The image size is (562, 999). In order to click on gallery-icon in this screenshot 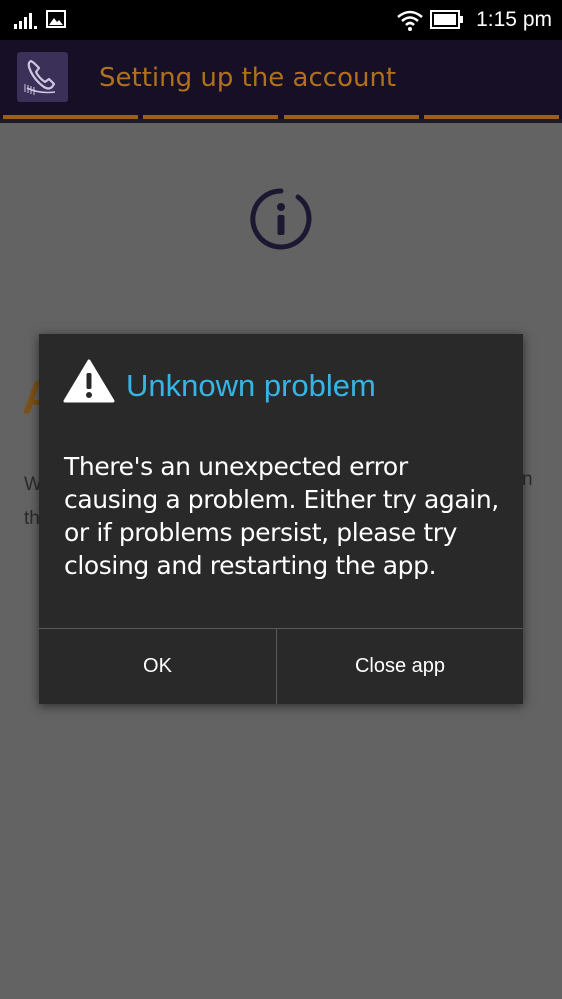, I will do `click(56, 19)`.